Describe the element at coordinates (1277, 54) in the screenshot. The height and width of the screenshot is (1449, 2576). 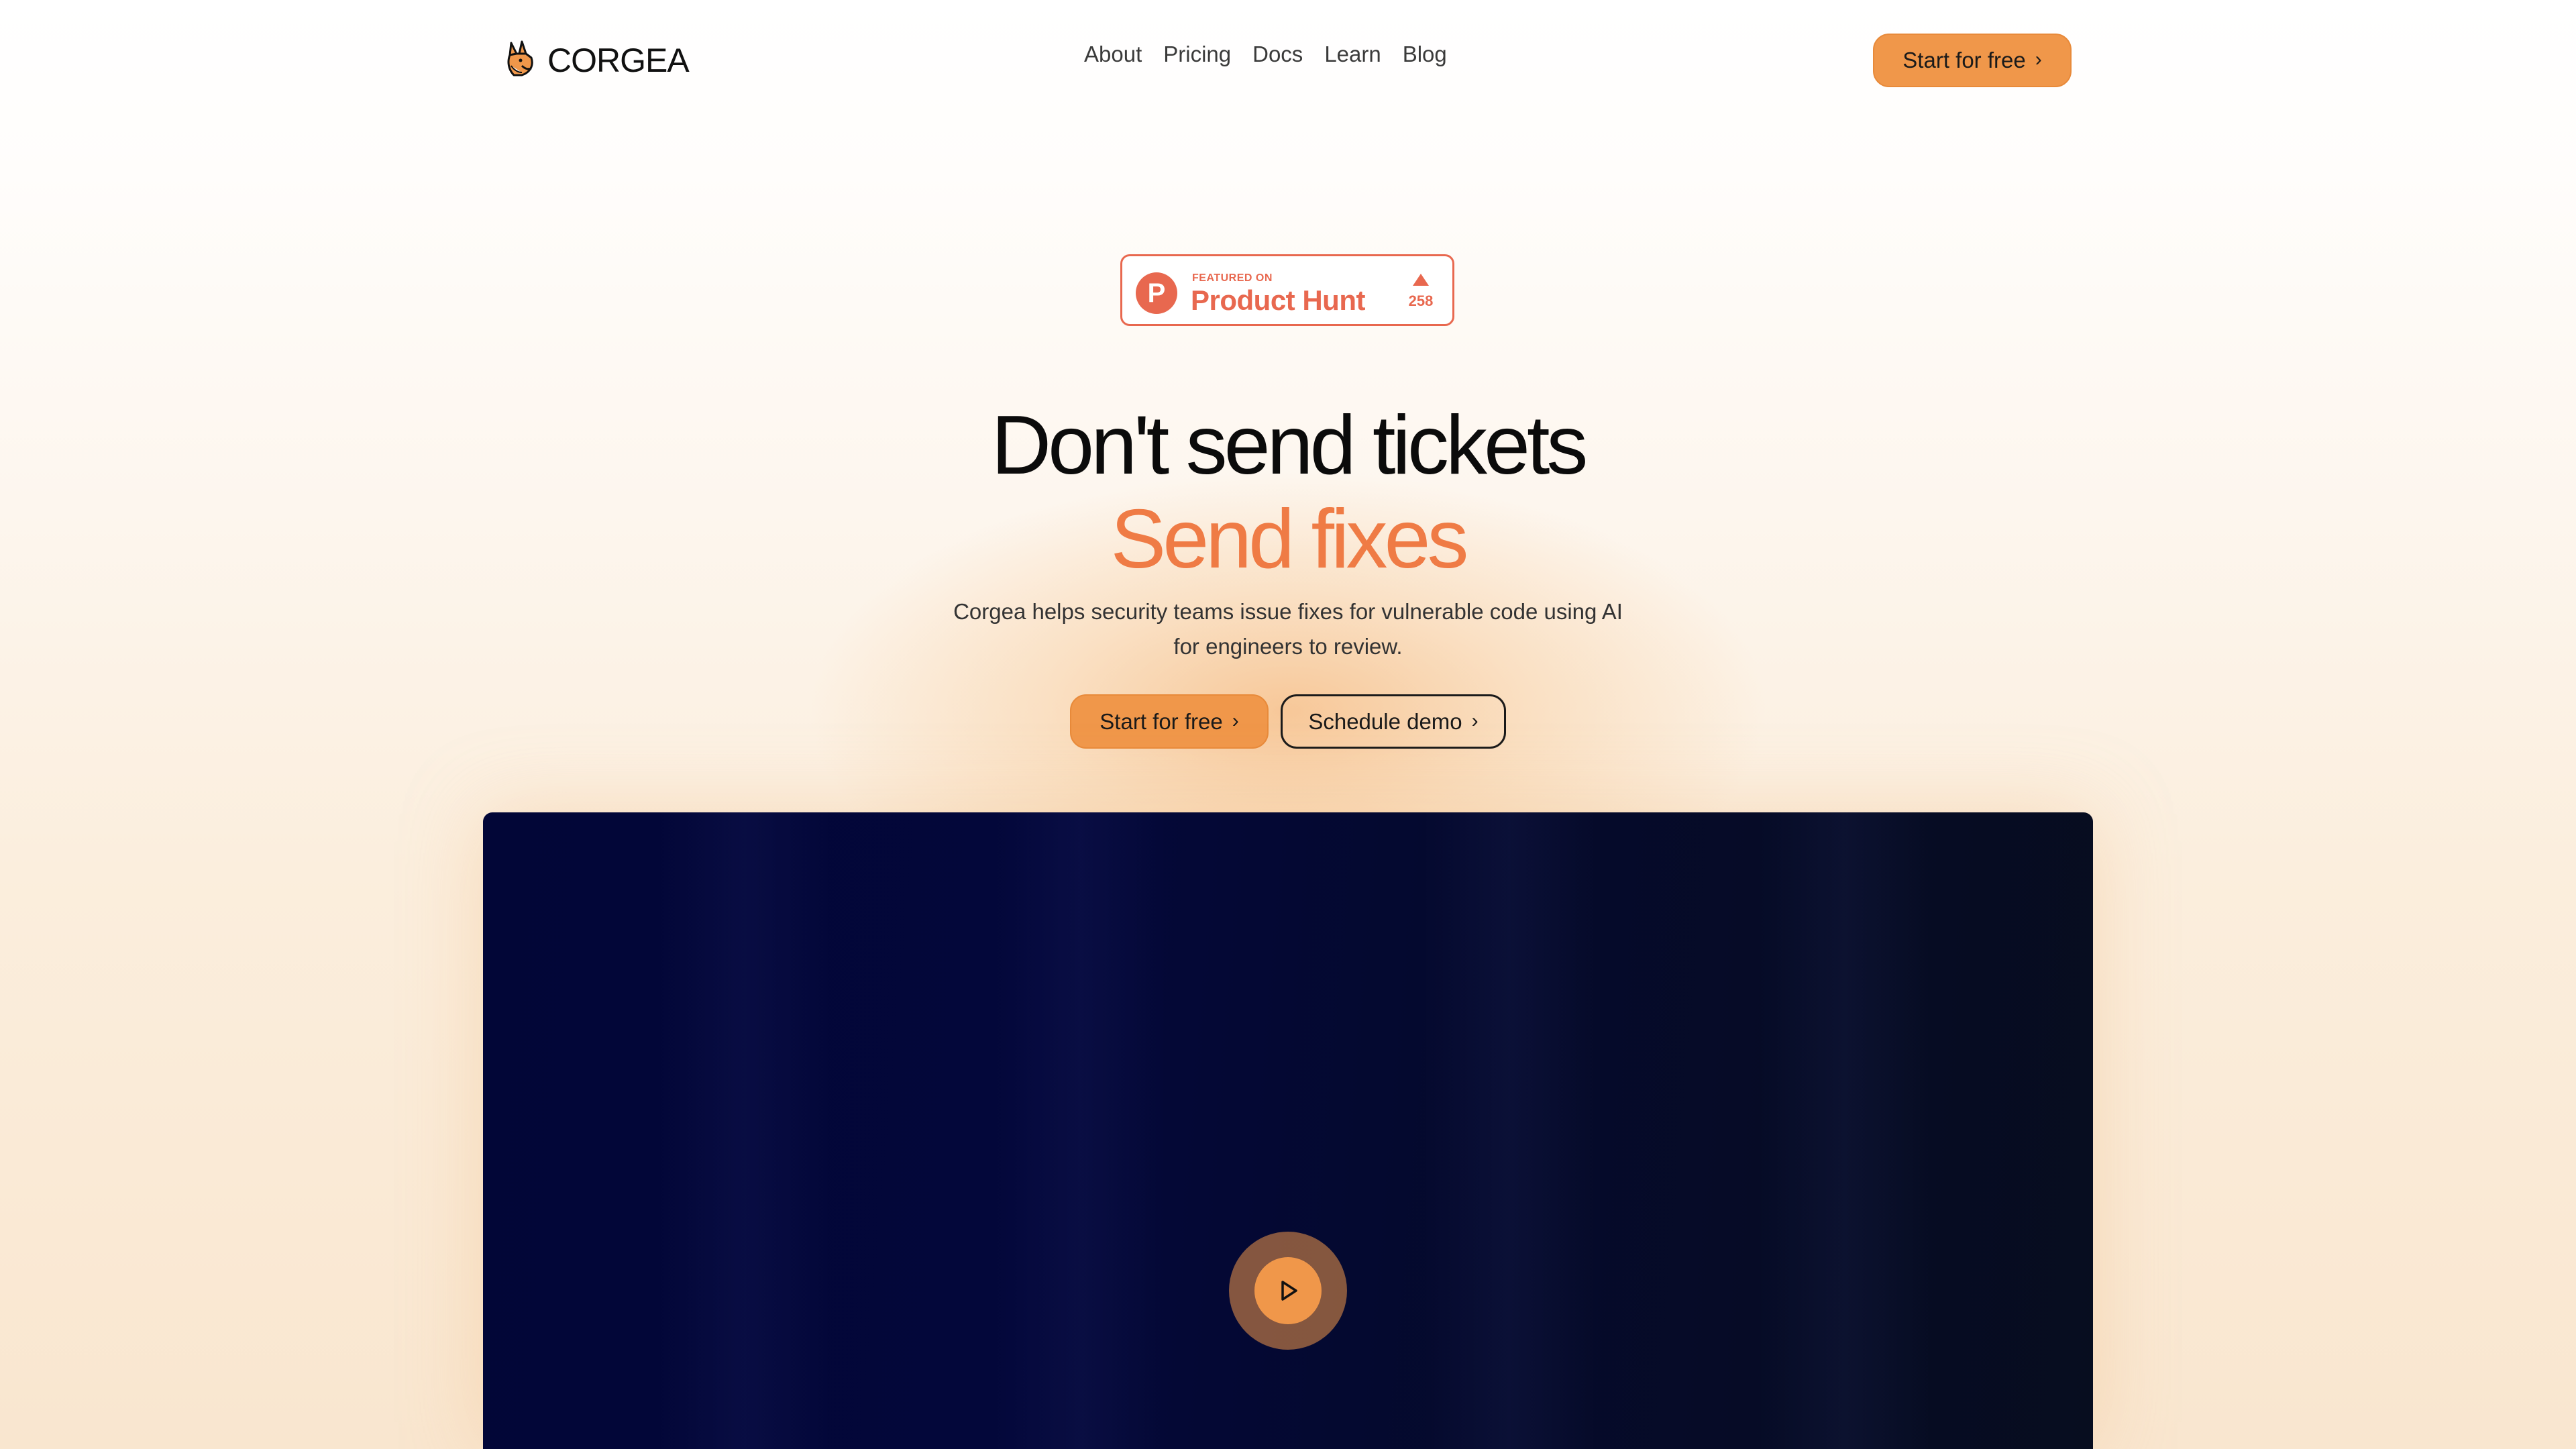
I see `nav-docs: Docs` at that location.